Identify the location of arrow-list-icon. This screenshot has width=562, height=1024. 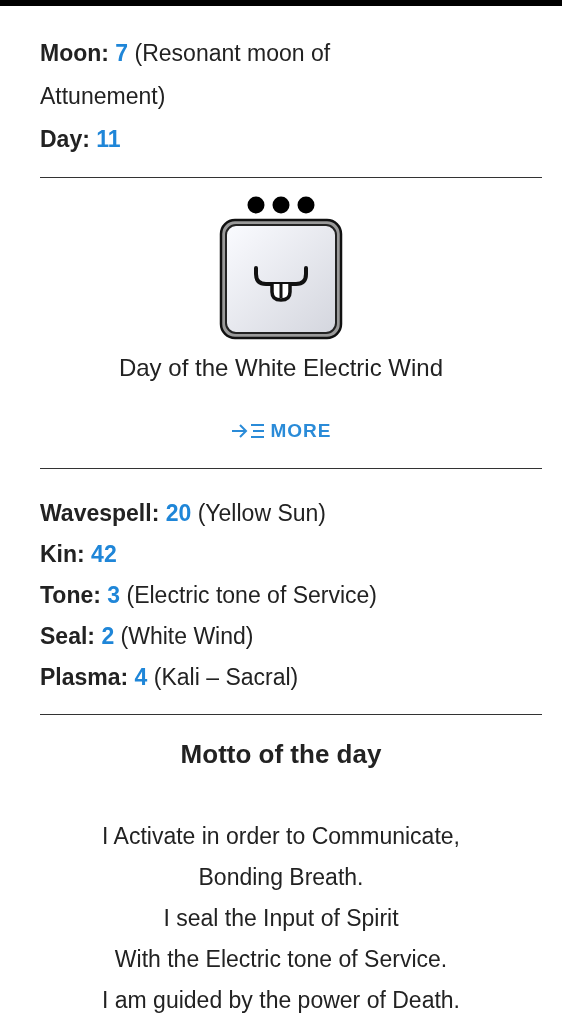
(248, 431).